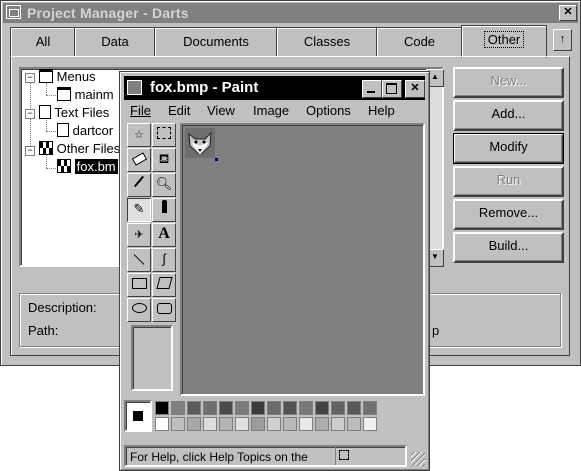  What do you see at coordinates (139, 285) in the screenshot?
I see `rectangle-tool` at bounding box center [139, 285].